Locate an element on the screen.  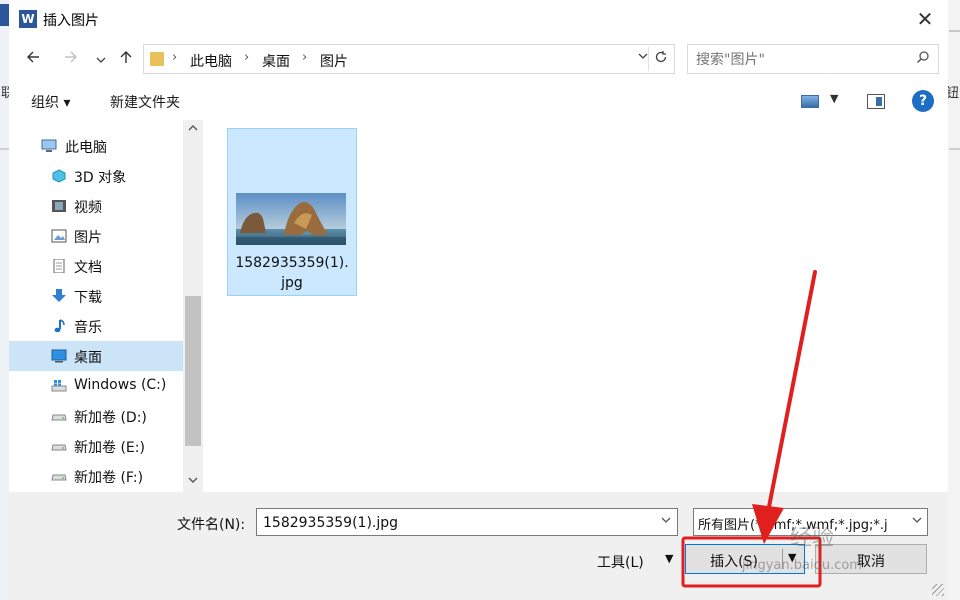
tree-item-label: 3D 对象 is located at coordinates (100, 178).